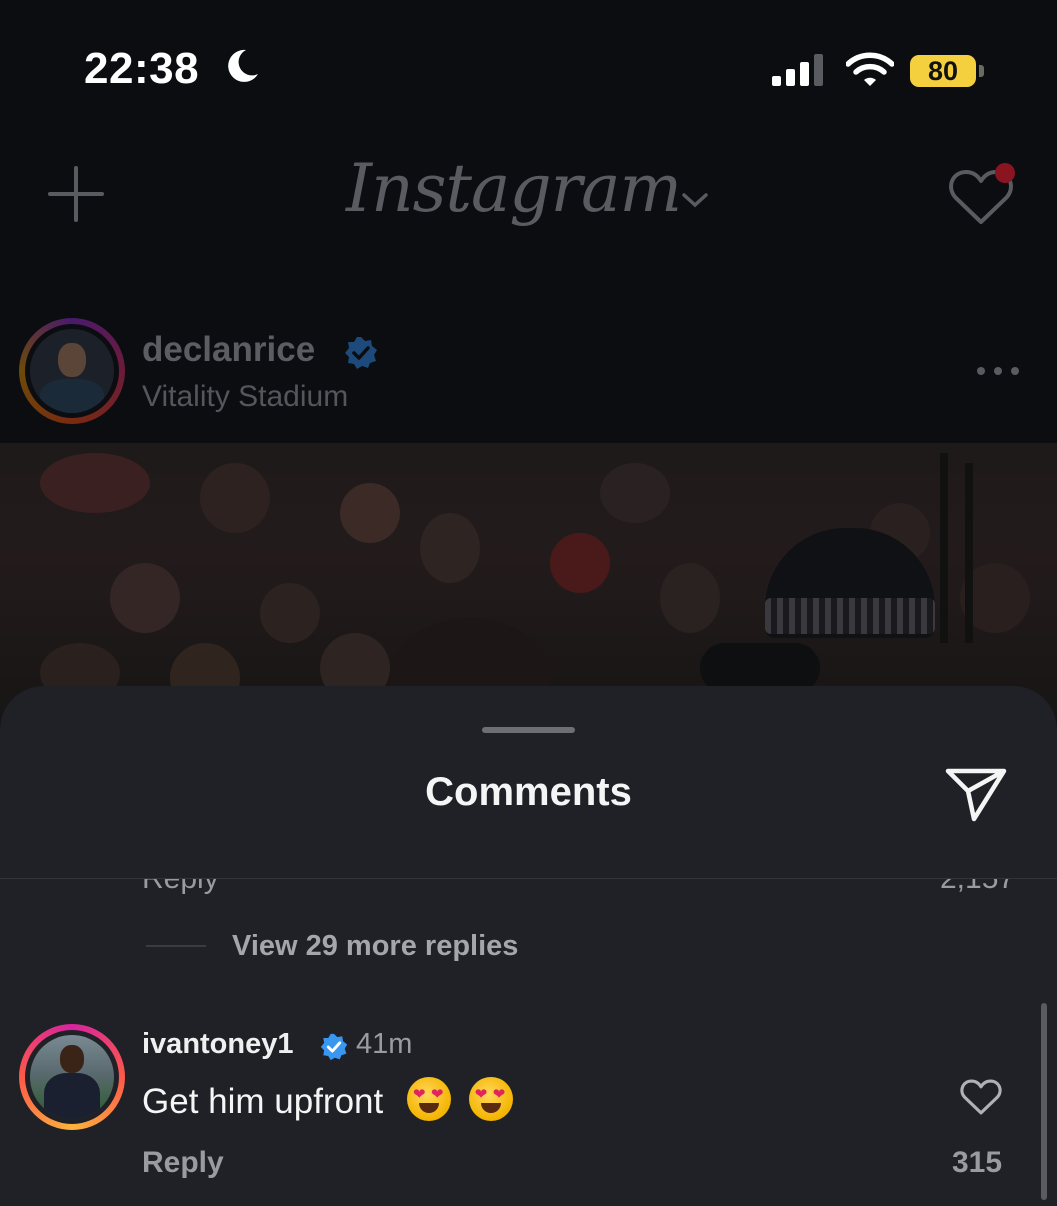  I want to click on comment-username: ivantoney1, so click(218, 1044).